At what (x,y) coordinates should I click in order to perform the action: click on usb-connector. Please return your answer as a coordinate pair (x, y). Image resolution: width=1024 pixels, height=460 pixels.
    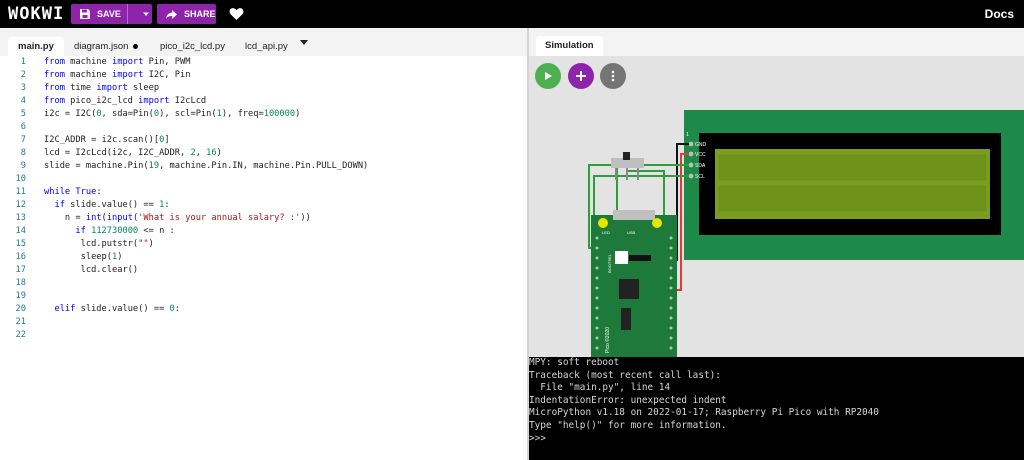
    Looking at the image, I should click on (634, 215).